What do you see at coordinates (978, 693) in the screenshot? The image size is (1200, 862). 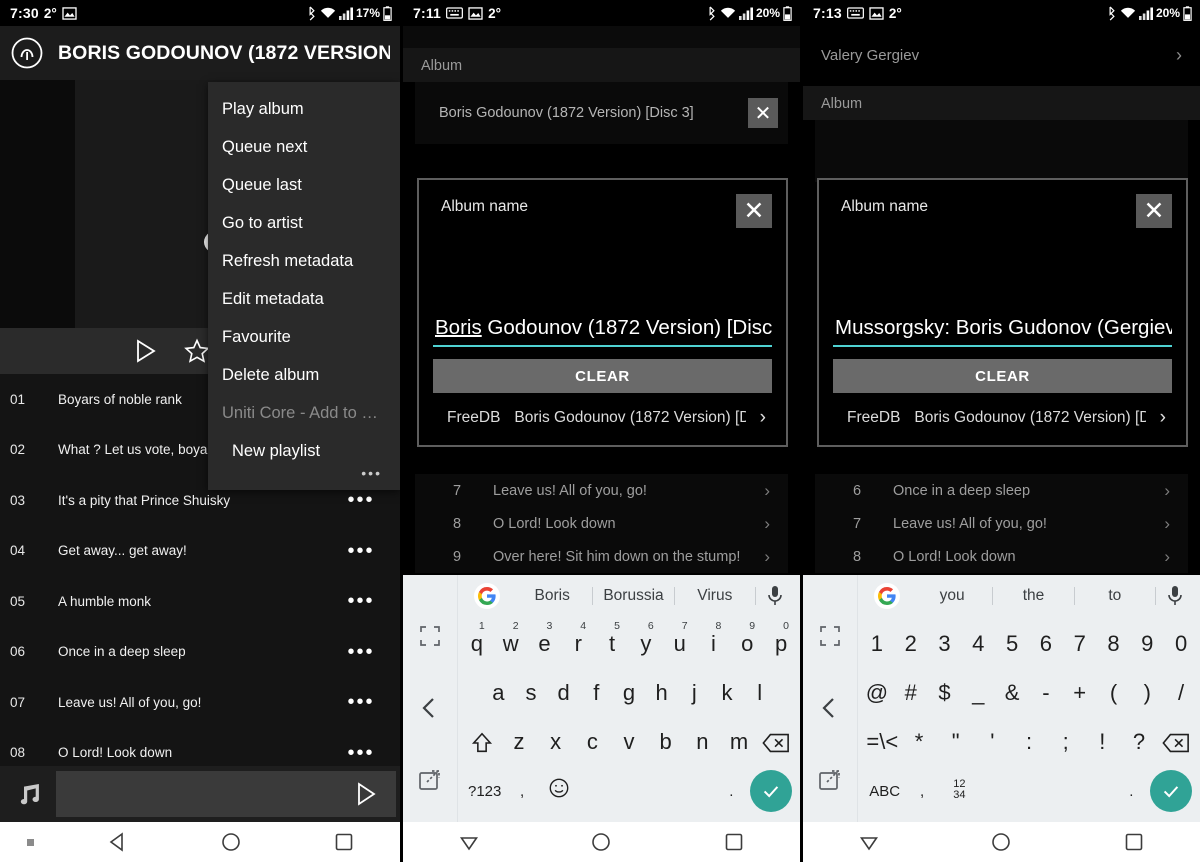 I see `key-underscore: _` at bounding box center [978, 693].